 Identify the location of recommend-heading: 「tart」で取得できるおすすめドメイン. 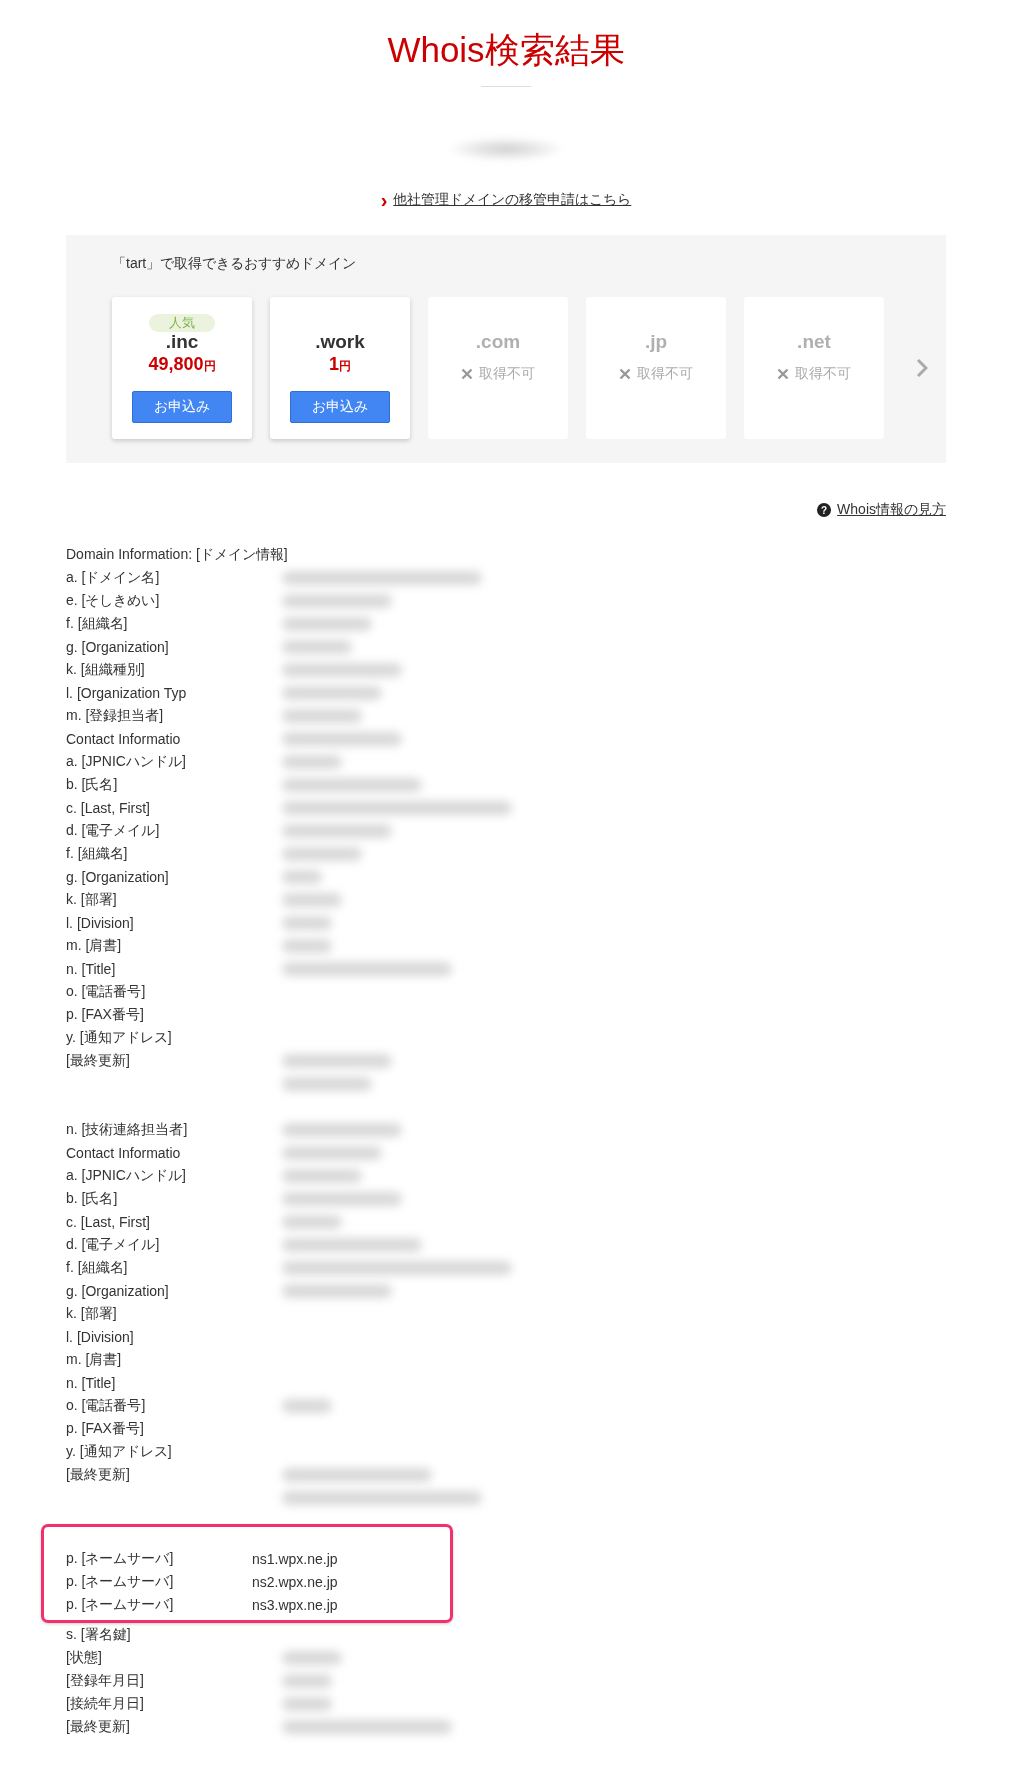
(235, 264).